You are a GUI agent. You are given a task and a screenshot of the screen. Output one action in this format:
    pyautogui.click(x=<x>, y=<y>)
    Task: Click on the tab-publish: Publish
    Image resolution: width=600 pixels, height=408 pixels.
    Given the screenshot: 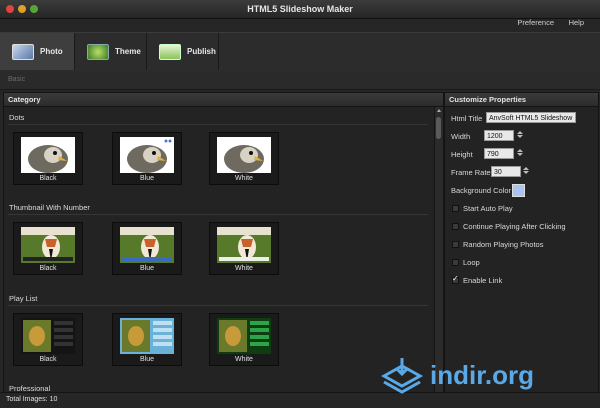 What is the action you would take?
    pyautogui.click(x=183, y=51)
    